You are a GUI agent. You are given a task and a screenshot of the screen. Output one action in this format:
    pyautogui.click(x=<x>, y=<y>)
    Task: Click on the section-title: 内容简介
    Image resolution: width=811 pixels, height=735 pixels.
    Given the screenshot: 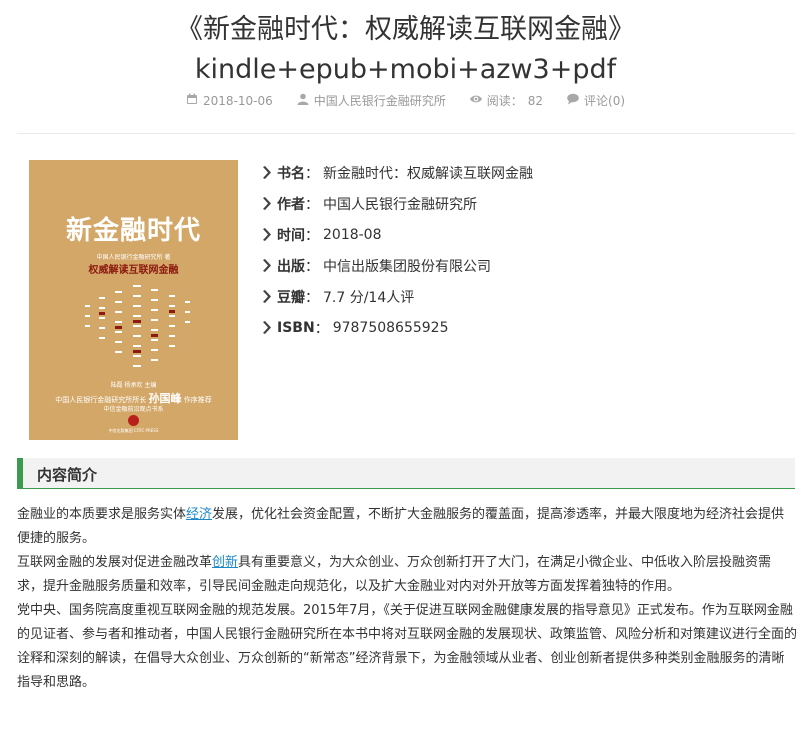 What is the action you would take?
    pyautogui.click(x=67, y=475)
    